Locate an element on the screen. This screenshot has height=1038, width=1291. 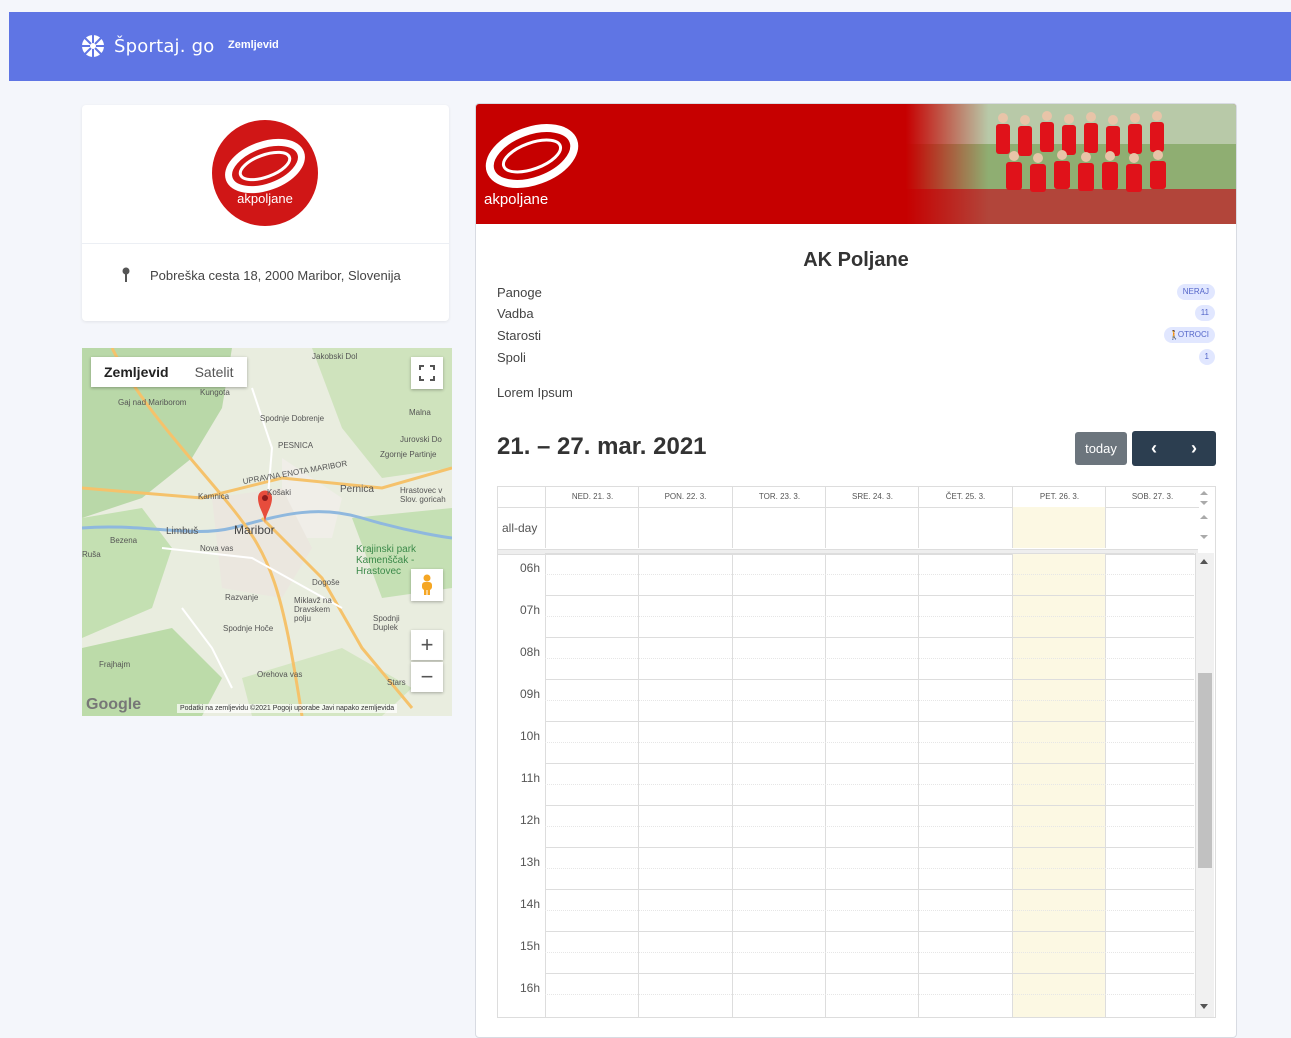
map-label-nova-vas: Nova vas is located at coordinates (217, 548).